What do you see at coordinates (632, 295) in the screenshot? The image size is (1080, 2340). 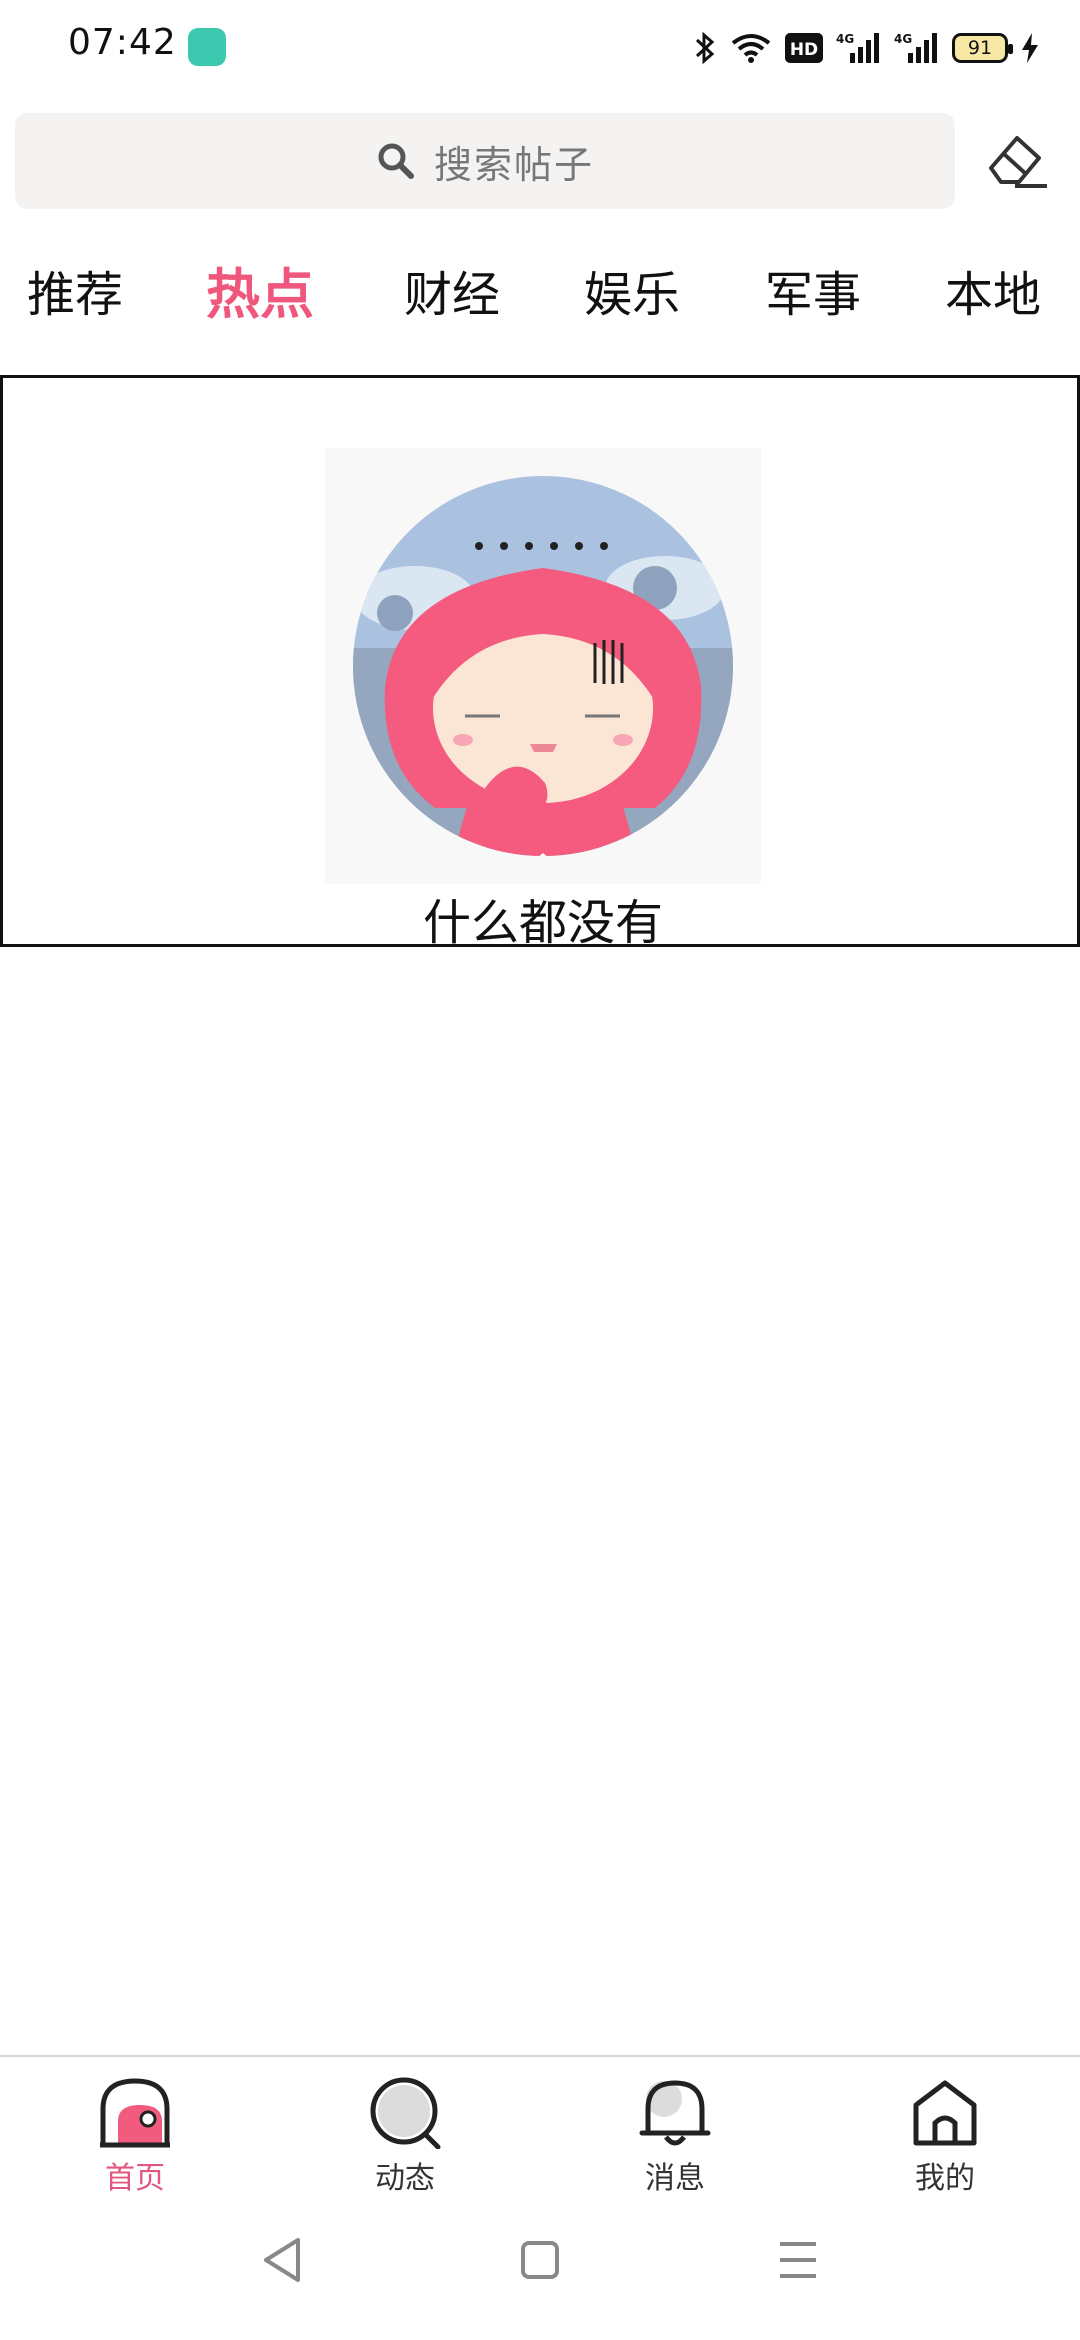 I see `tab-entertainment: 娱乐` at bounding box center [632, 295].